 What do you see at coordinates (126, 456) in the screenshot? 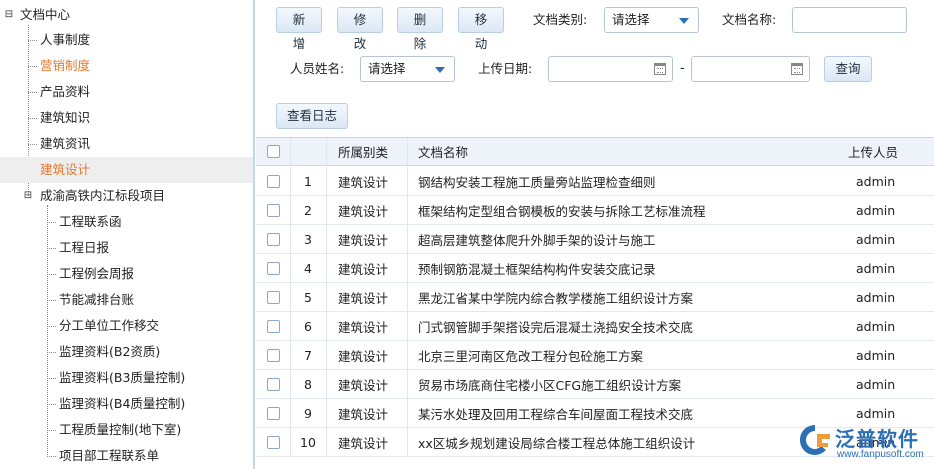
I see `tree-node-project-contact: 项目部工程联系单` at bounding box center [126, 456].